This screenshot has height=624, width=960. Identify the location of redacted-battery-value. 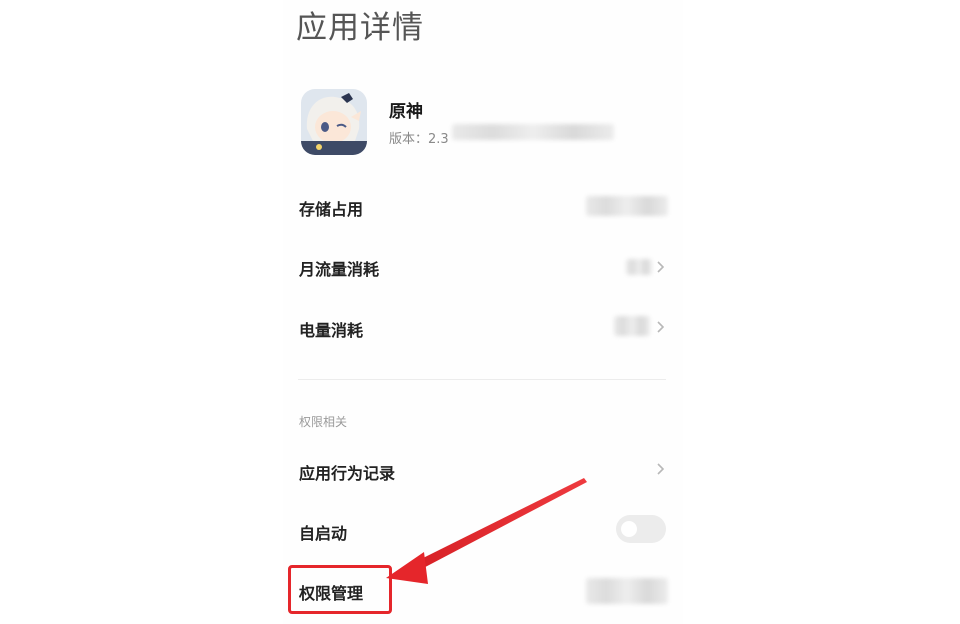
(632, 326).